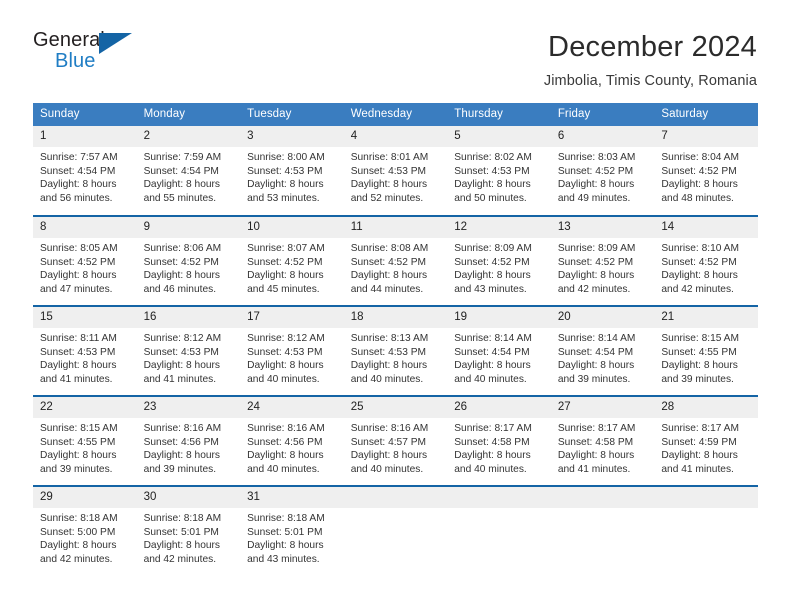 This screenshot has height=612, width=792. I want to click on daylight-text-line2: and 52 minutes., so click(387, 198).